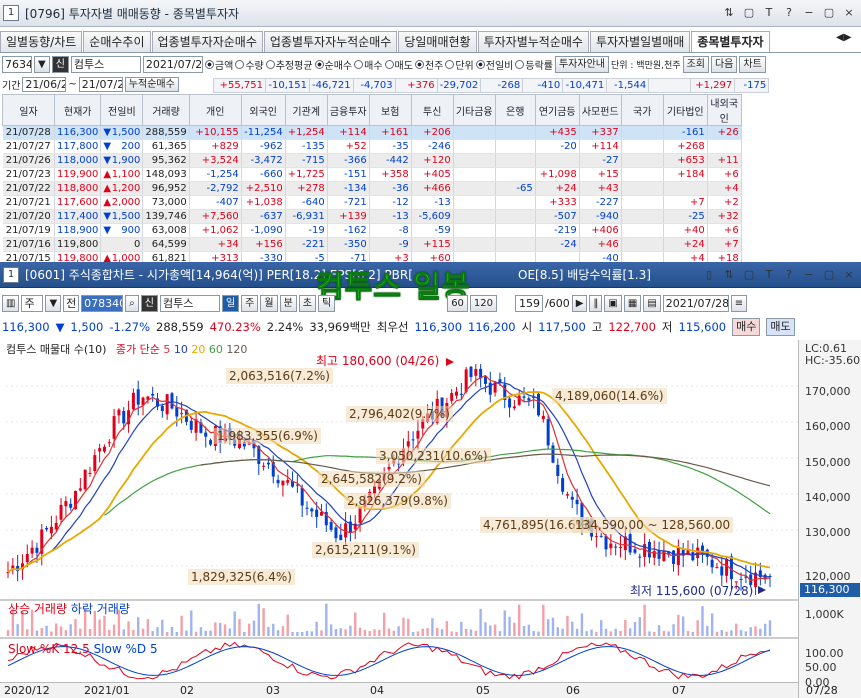 This screenshot has width=861, height=698. Describe the element at coordinates (579, 303) in the screenshot. I see `play-icon: ▶` at that location.